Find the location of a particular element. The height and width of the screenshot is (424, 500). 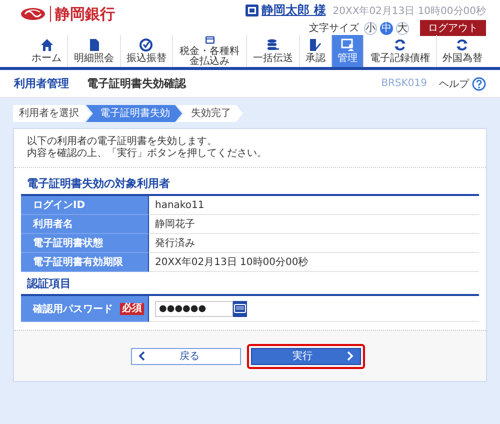

monitor-person-icon is located at coordinates (347, 45).